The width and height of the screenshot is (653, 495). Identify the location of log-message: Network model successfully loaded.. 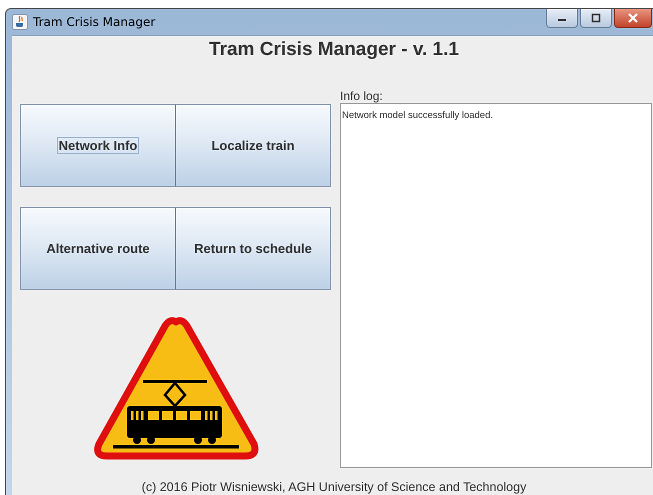
(418, 115).